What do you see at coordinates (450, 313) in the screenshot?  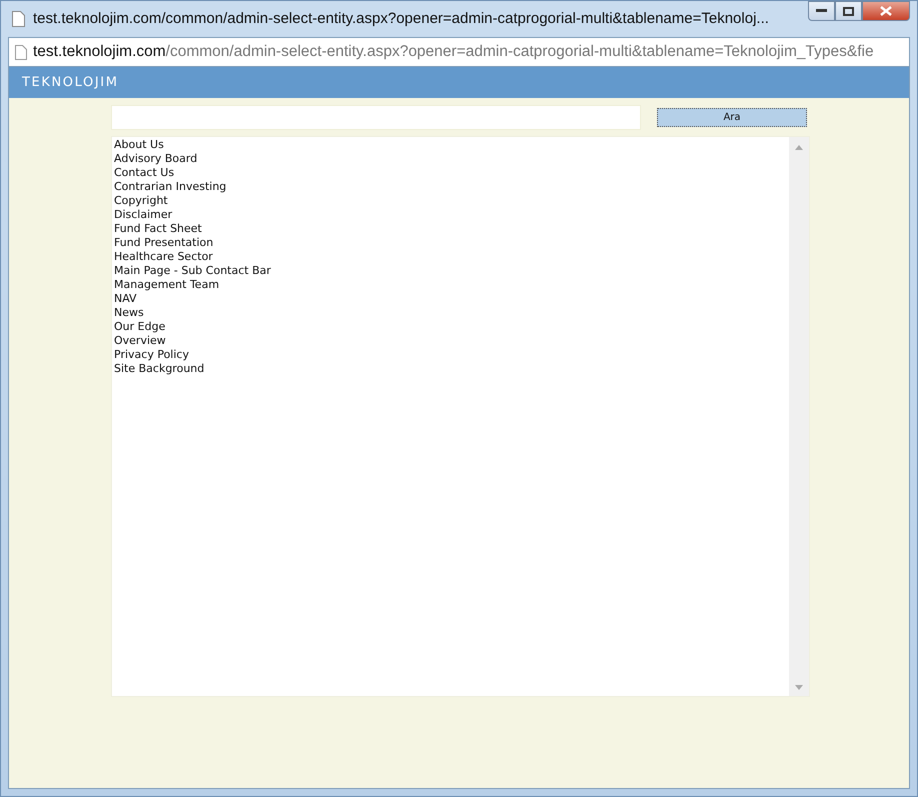 I see `list-item: News` at bounding box center [450, 313].